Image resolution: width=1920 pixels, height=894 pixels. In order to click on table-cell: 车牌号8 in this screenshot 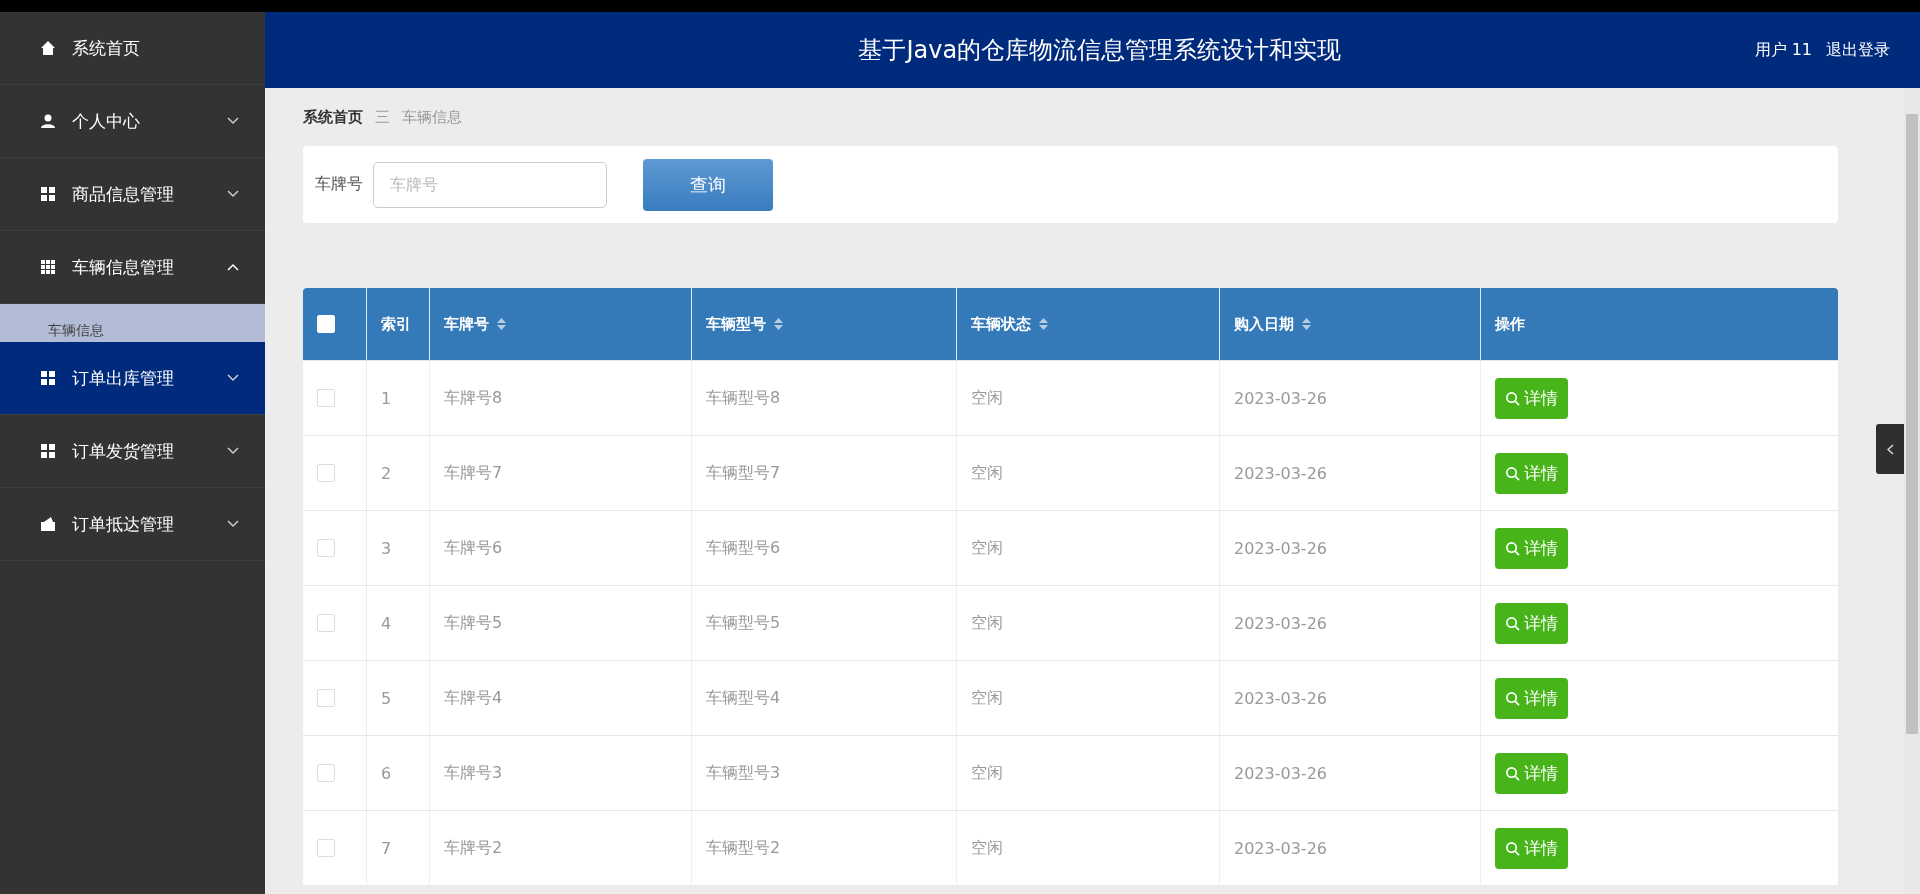, I will do `click(473, 398)`.